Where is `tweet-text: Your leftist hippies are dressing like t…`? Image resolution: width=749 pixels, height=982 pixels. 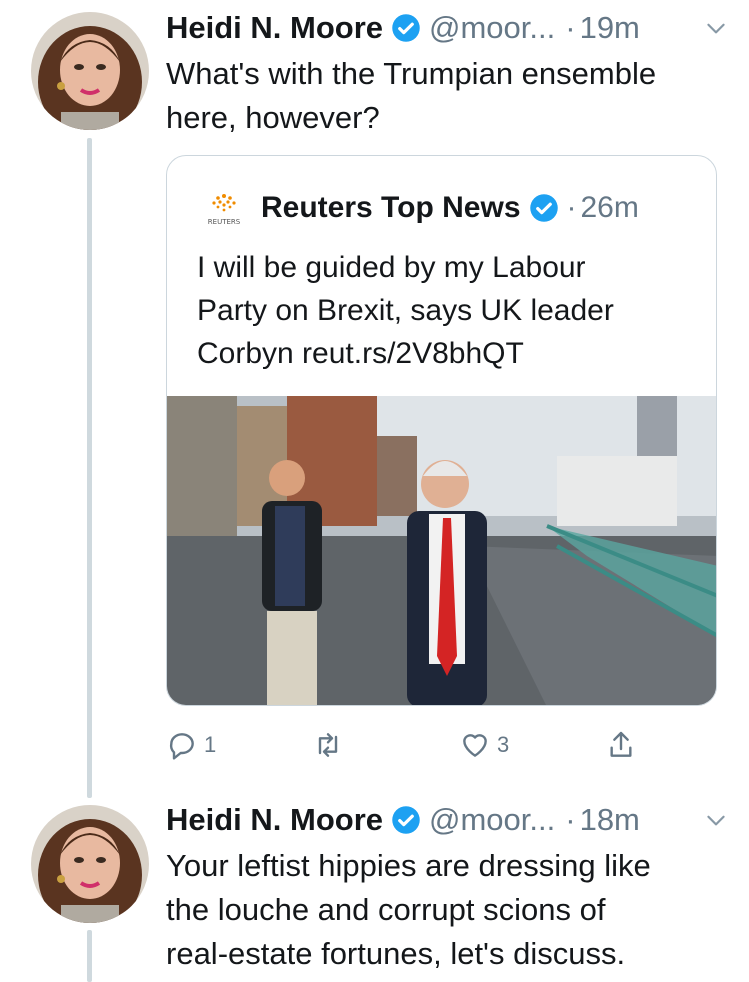 tweet-text: Your leftist hippies are dressing like t… is located at coordinates (447, 910).